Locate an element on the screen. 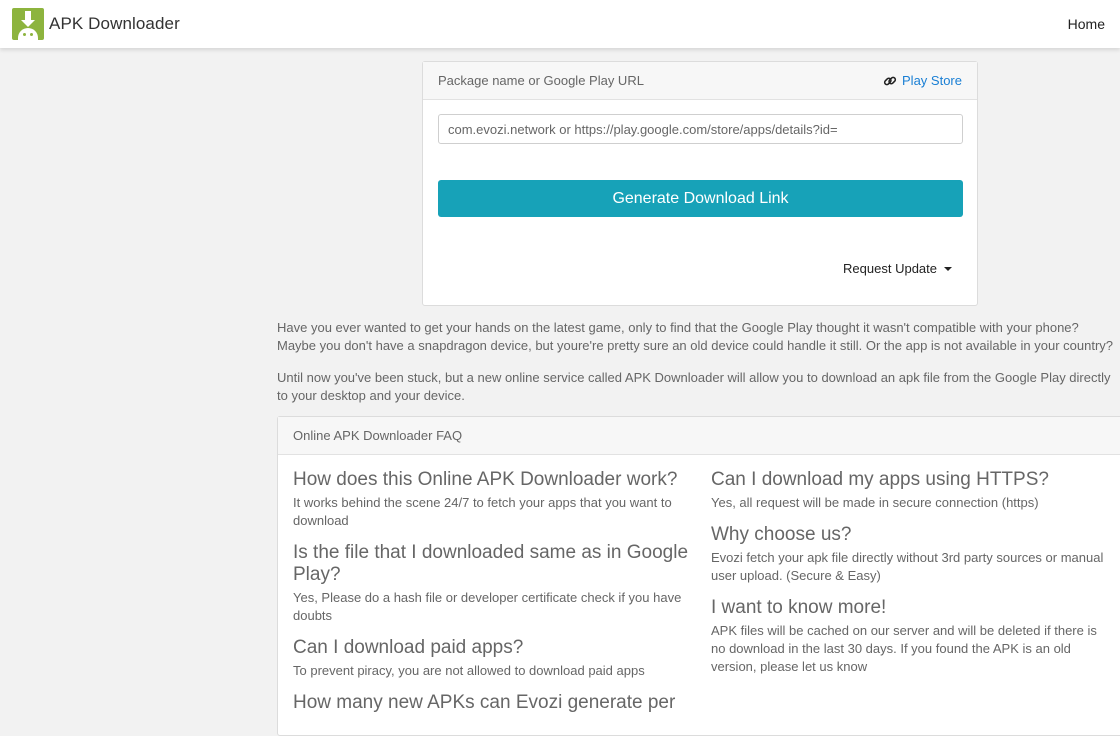 The width and height of the screenshot is (1120, 736). android-download-icon is located at coordinates (28, 24).